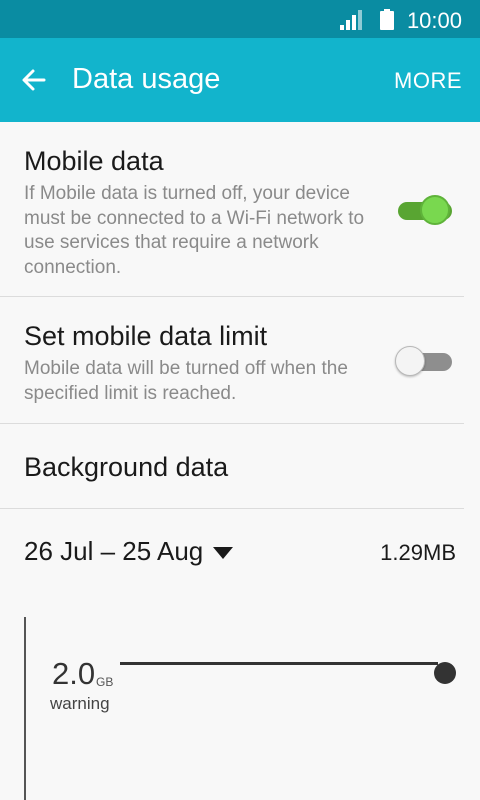 The width and height of the screenshot is (480, 800). I want to click on divider, so click(232, 508).